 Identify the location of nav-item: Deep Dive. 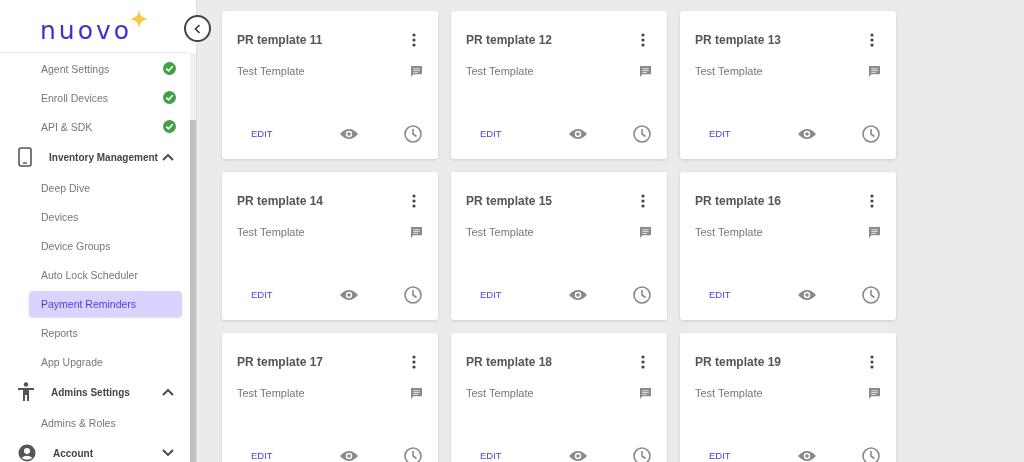
(102, 187).